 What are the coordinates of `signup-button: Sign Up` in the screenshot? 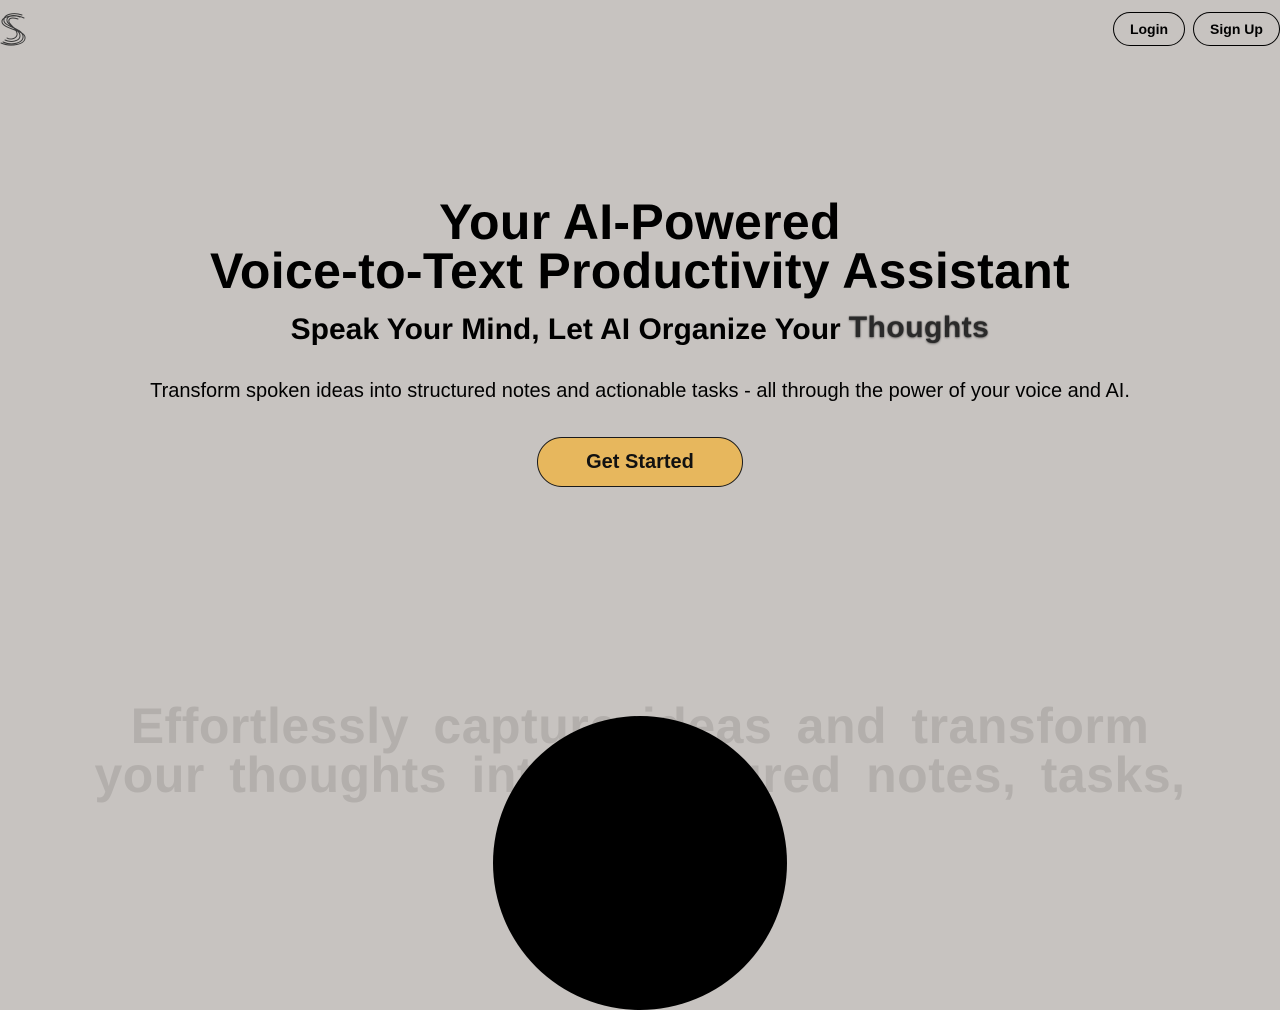 It's located at (1236, 29).